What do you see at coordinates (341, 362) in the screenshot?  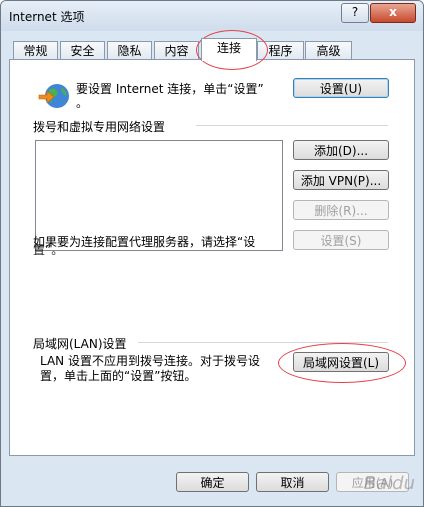 I see `lan-settings-button: 局域网设置(L)` at bounding box center [341, 362].